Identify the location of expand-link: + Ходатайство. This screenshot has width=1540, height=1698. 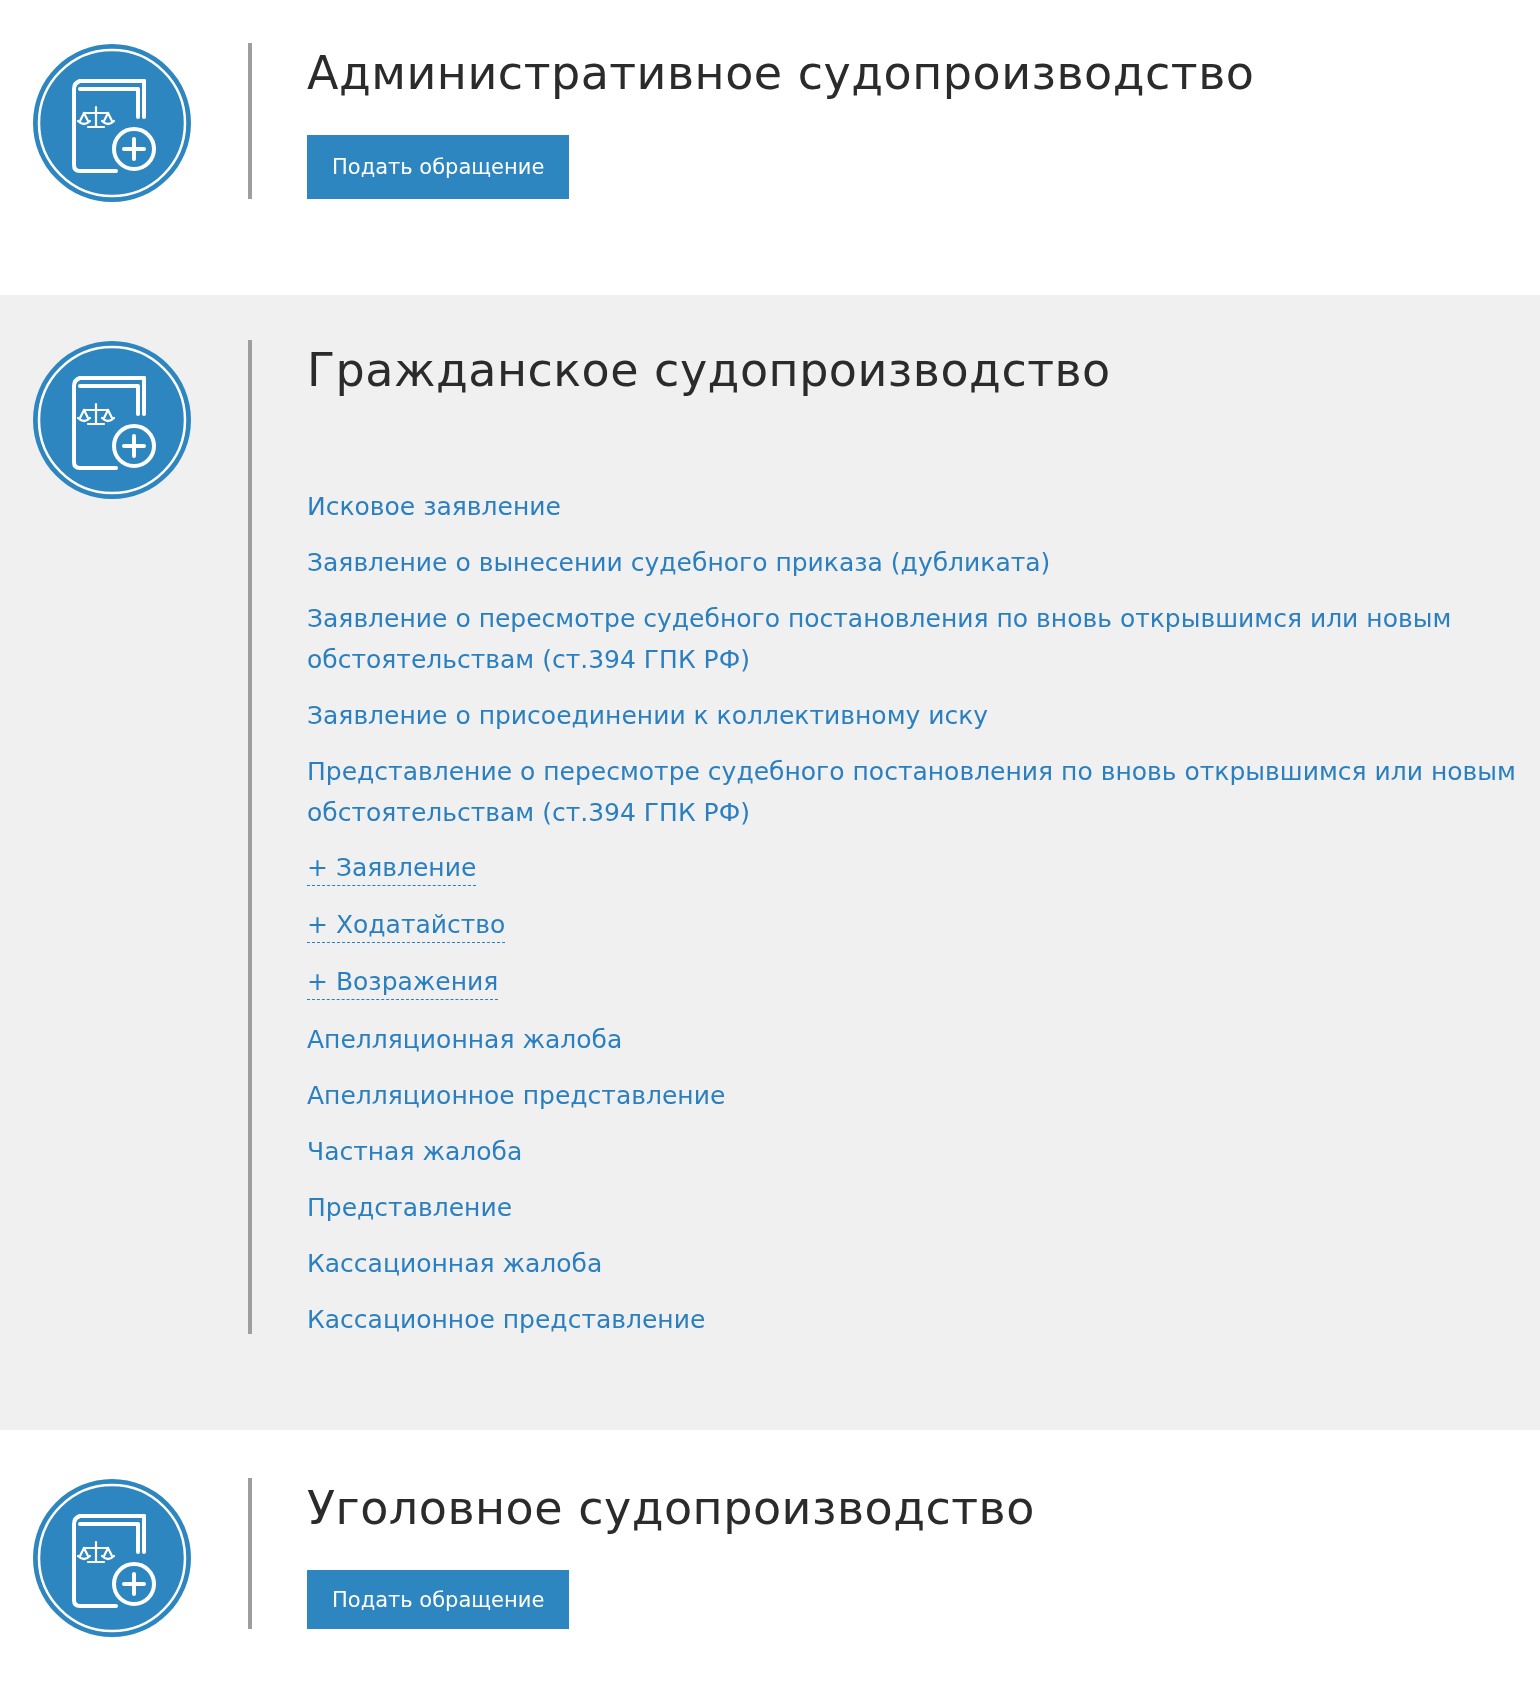
(406, 925).